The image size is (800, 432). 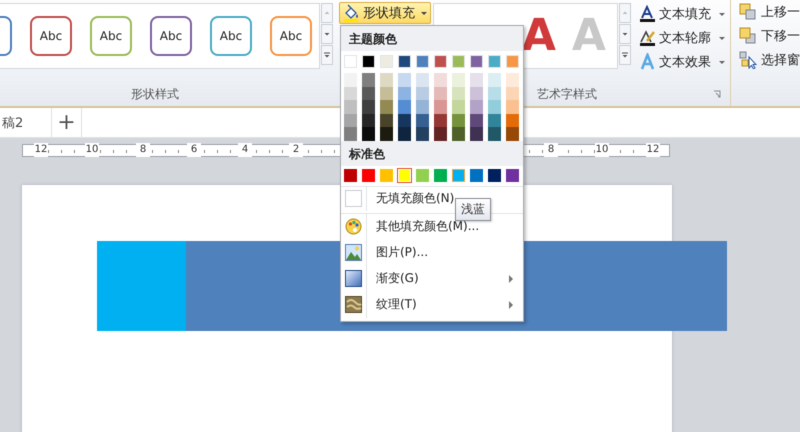 I want to click on ruler-number: 10, so click(x=602, y=150).